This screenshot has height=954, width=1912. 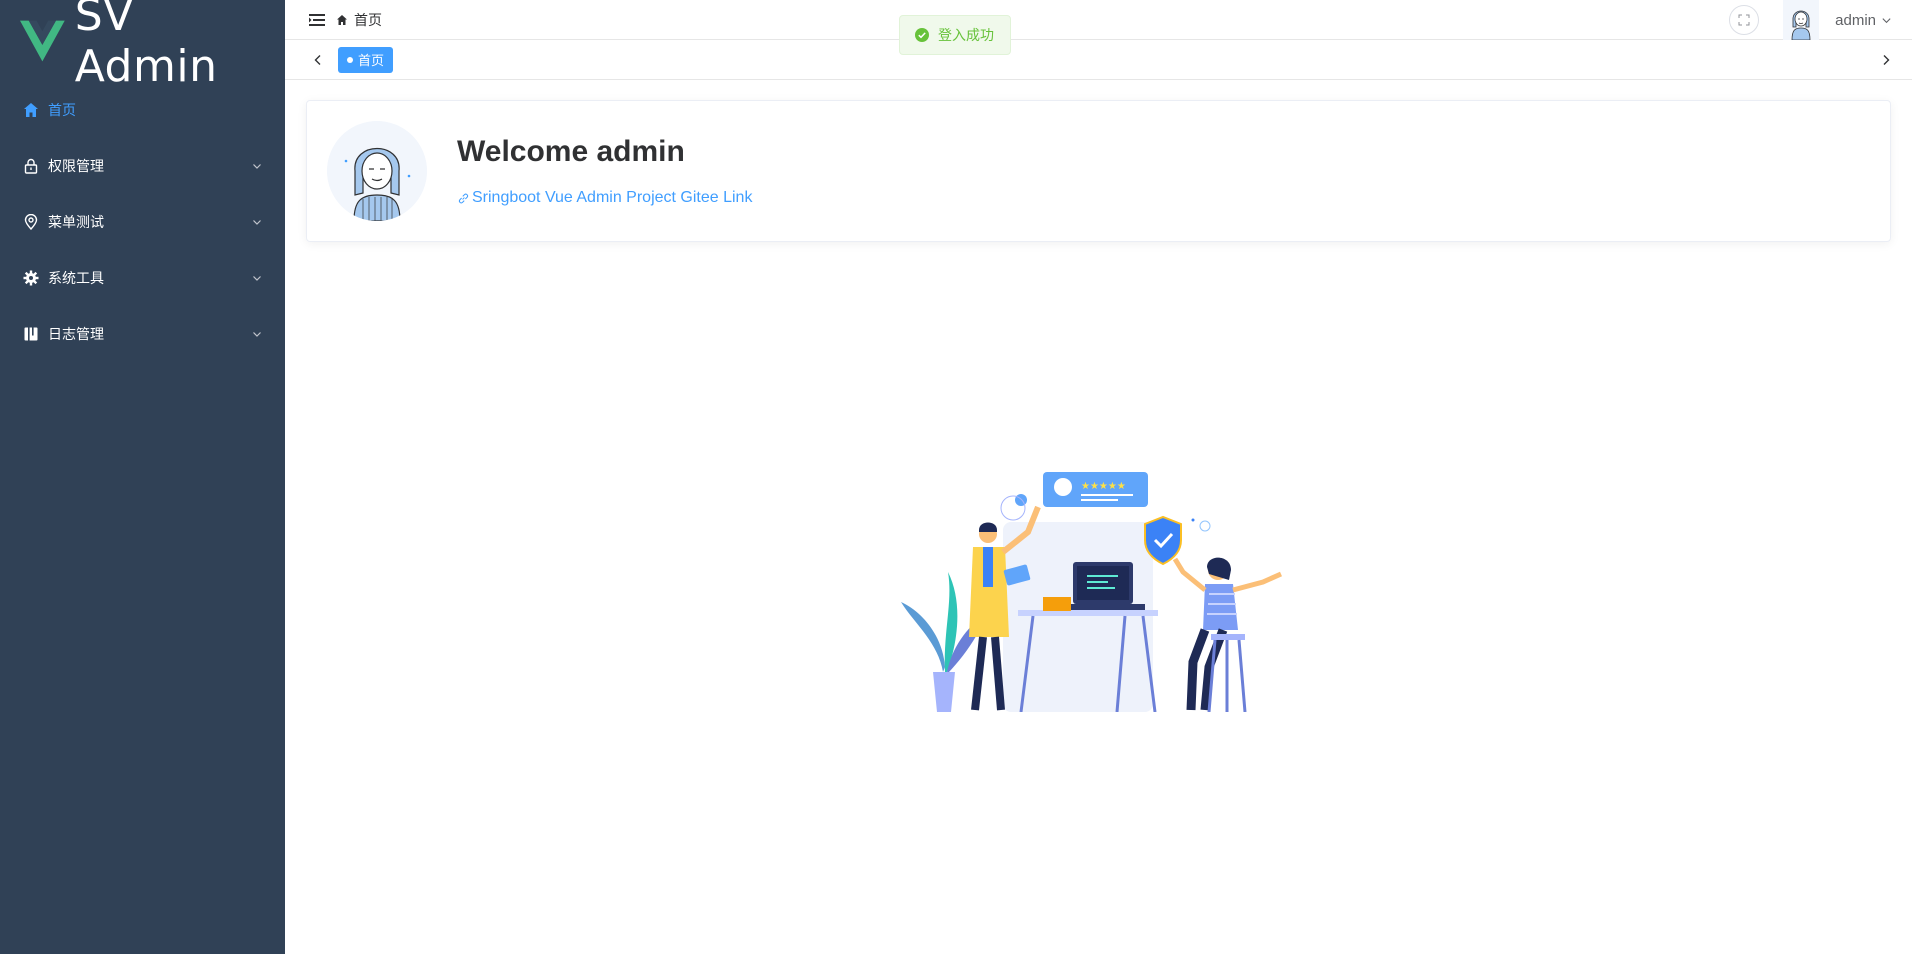 What do you see at coordinates (1098, 60) in the screenshot?
I see `tags-view: 首页` at bounding box center [1098, 60].